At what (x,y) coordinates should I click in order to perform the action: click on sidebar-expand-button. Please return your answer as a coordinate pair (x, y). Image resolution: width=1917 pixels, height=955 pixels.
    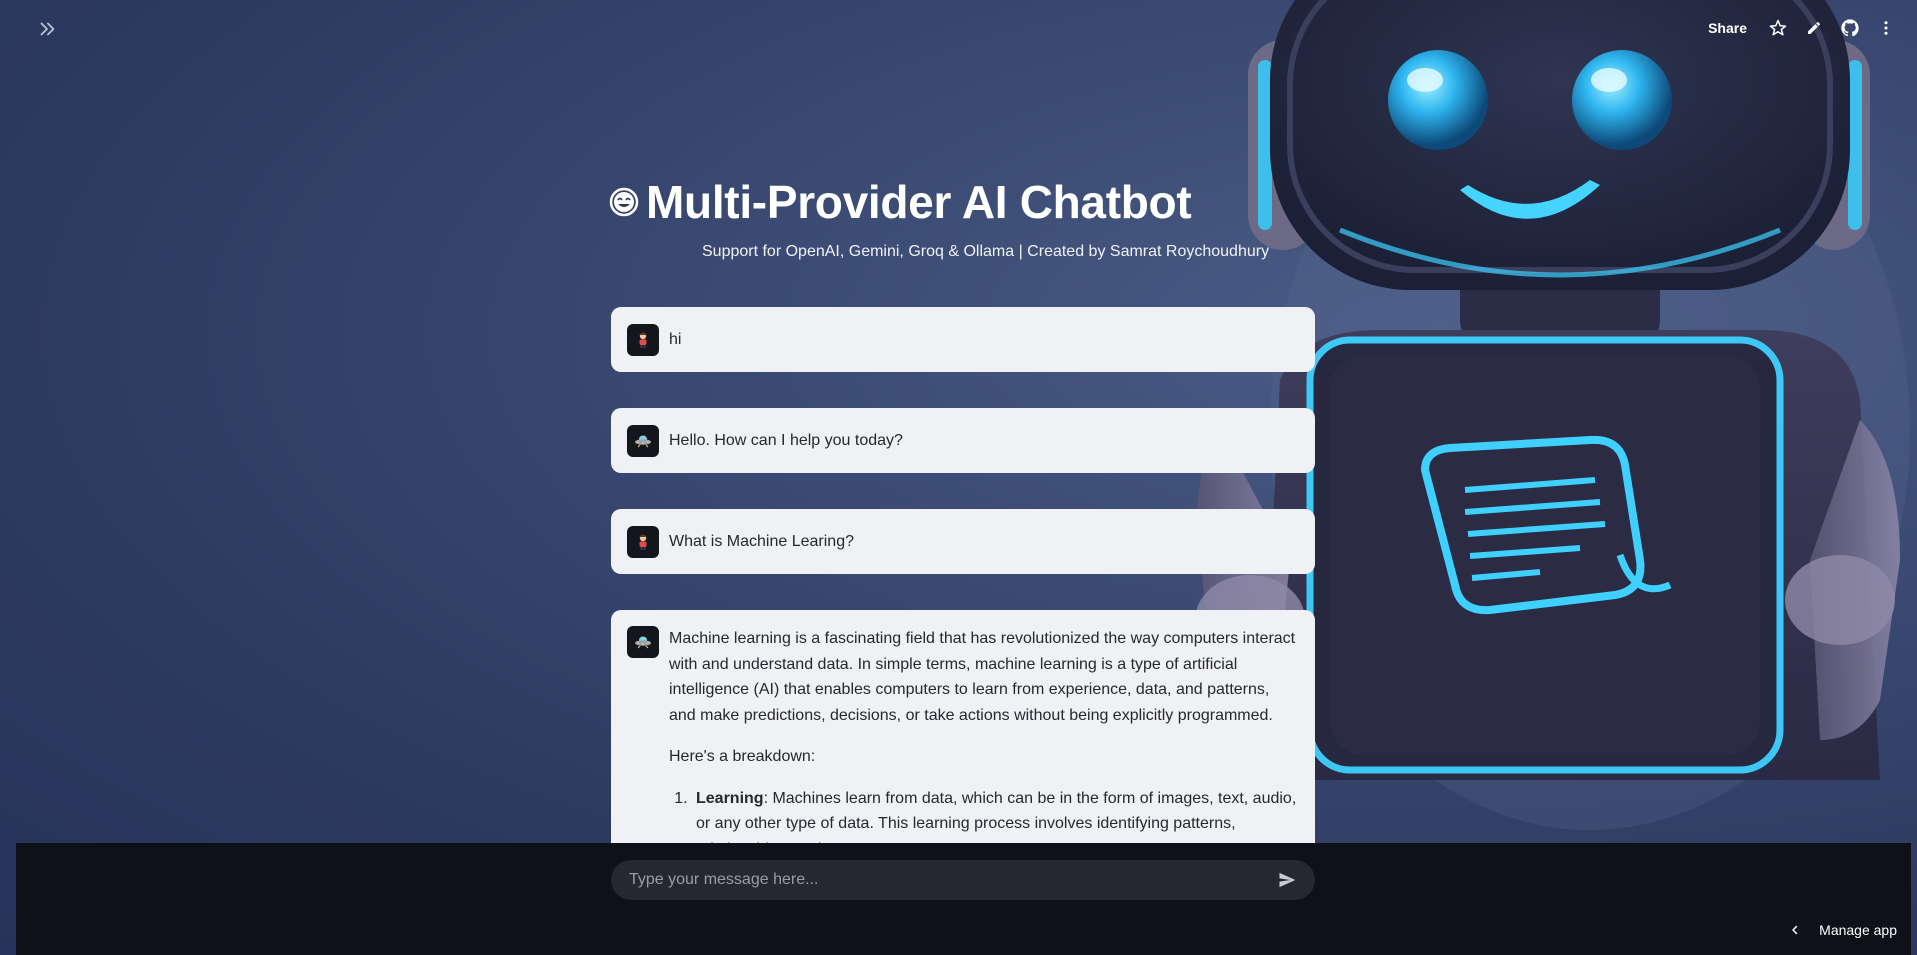
    Looking at the image, I should click on (47, 29).